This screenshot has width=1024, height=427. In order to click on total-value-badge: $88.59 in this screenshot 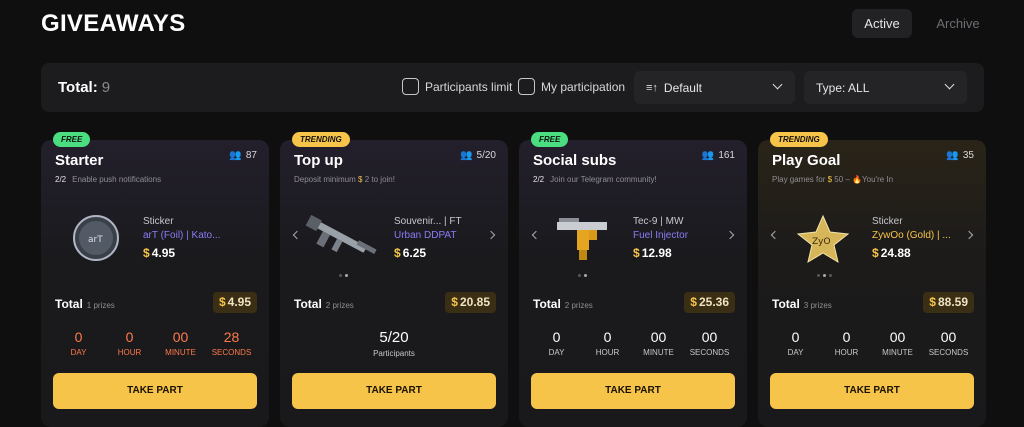, I will do `click(948, 302)`.